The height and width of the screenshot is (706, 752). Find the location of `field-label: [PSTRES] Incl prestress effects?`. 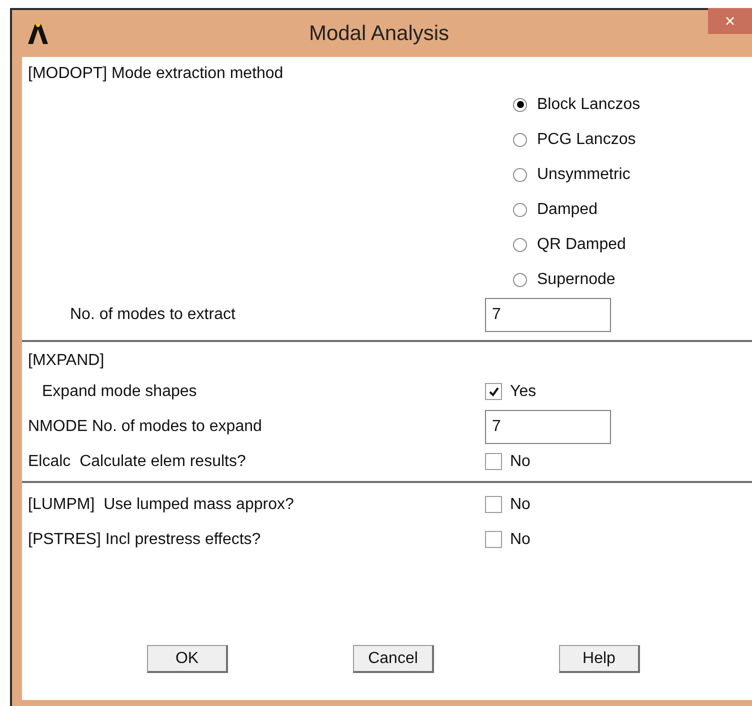

field-label: [PSTRES] Incl prestress effects? is located at coordinates (144, 540).